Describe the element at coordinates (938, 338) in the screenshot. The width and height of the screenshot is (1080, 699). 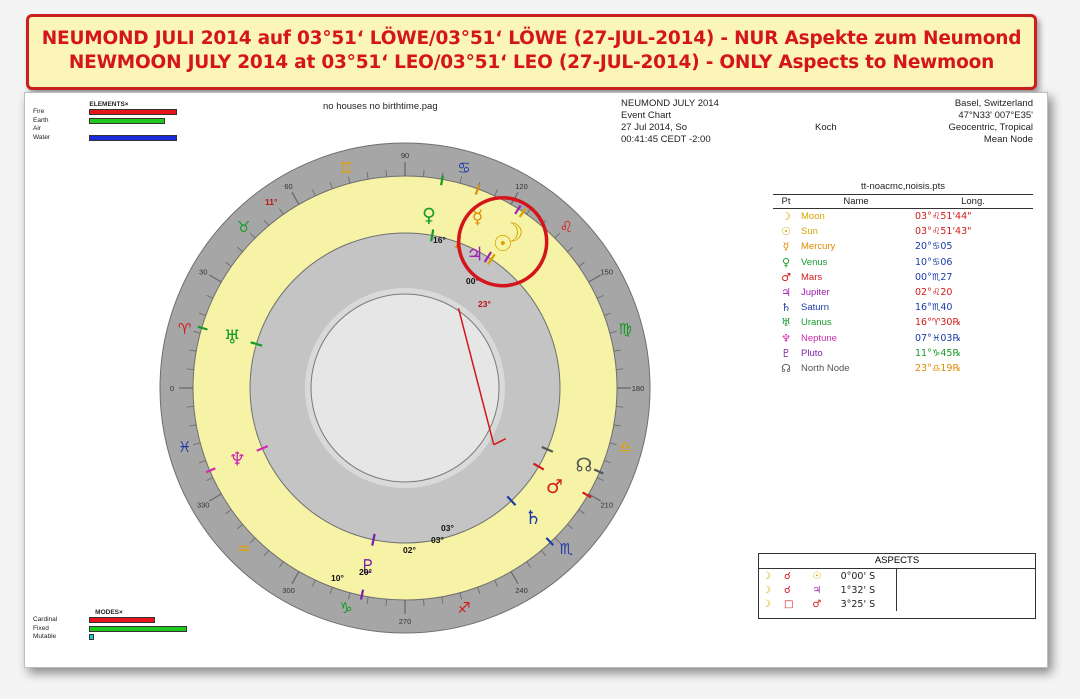
I see `planet-longitude: 07°♓03℞` at that location.